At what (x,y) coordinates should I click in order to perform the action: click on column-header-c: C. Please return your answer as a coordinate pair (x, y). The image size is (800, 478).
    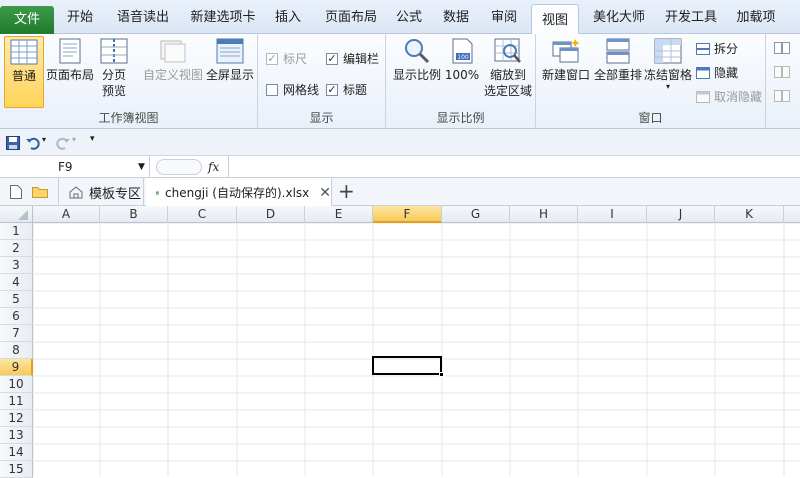
    Looking at the image, I should click on (202, 214).